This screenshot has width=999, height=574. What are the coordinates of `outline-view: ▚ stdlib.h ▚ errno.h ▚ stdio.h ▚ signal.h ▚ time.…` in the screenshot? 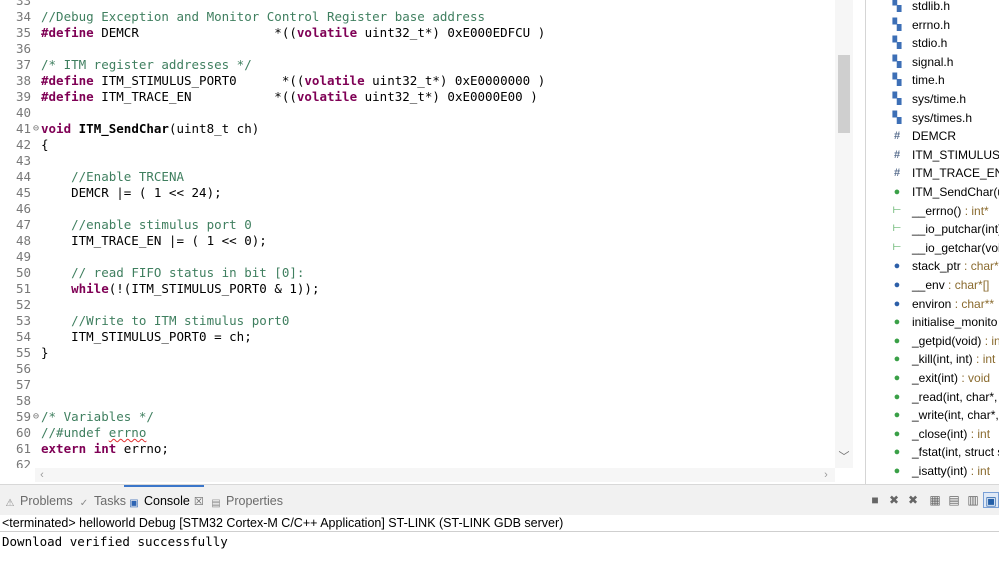 It's located at (932, 242).